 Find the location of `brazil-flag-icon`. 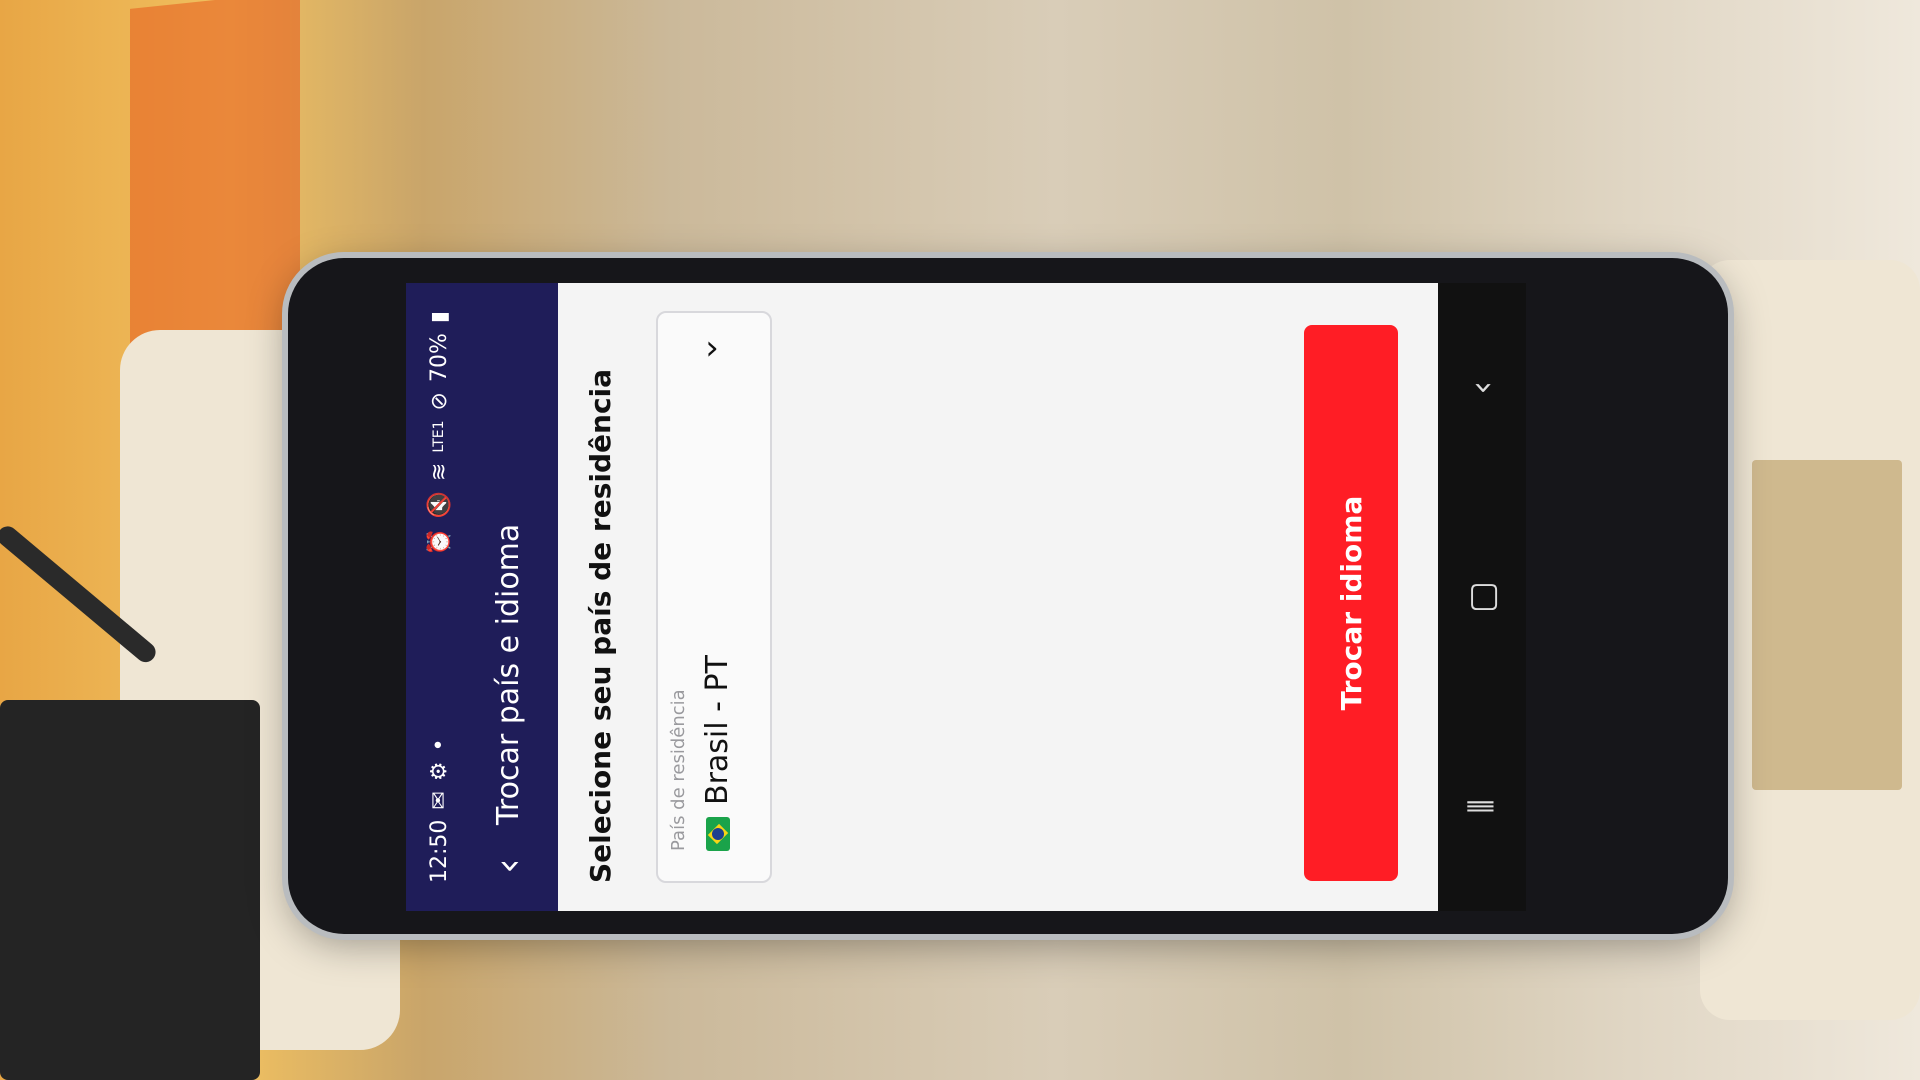

brazil-flag-icon is located at coordinates (718, 834).